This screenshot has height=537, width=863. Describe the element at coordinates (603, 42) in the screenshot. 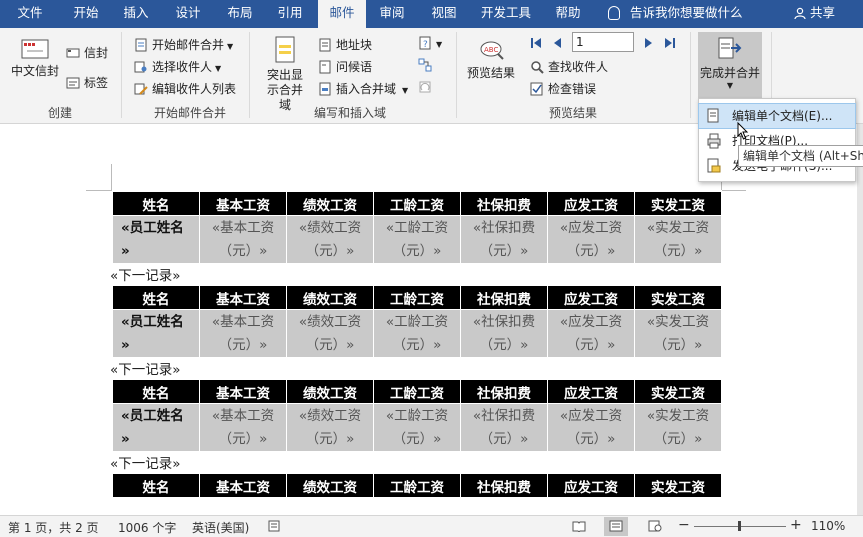

I see `record-number-input: 1` at that location.